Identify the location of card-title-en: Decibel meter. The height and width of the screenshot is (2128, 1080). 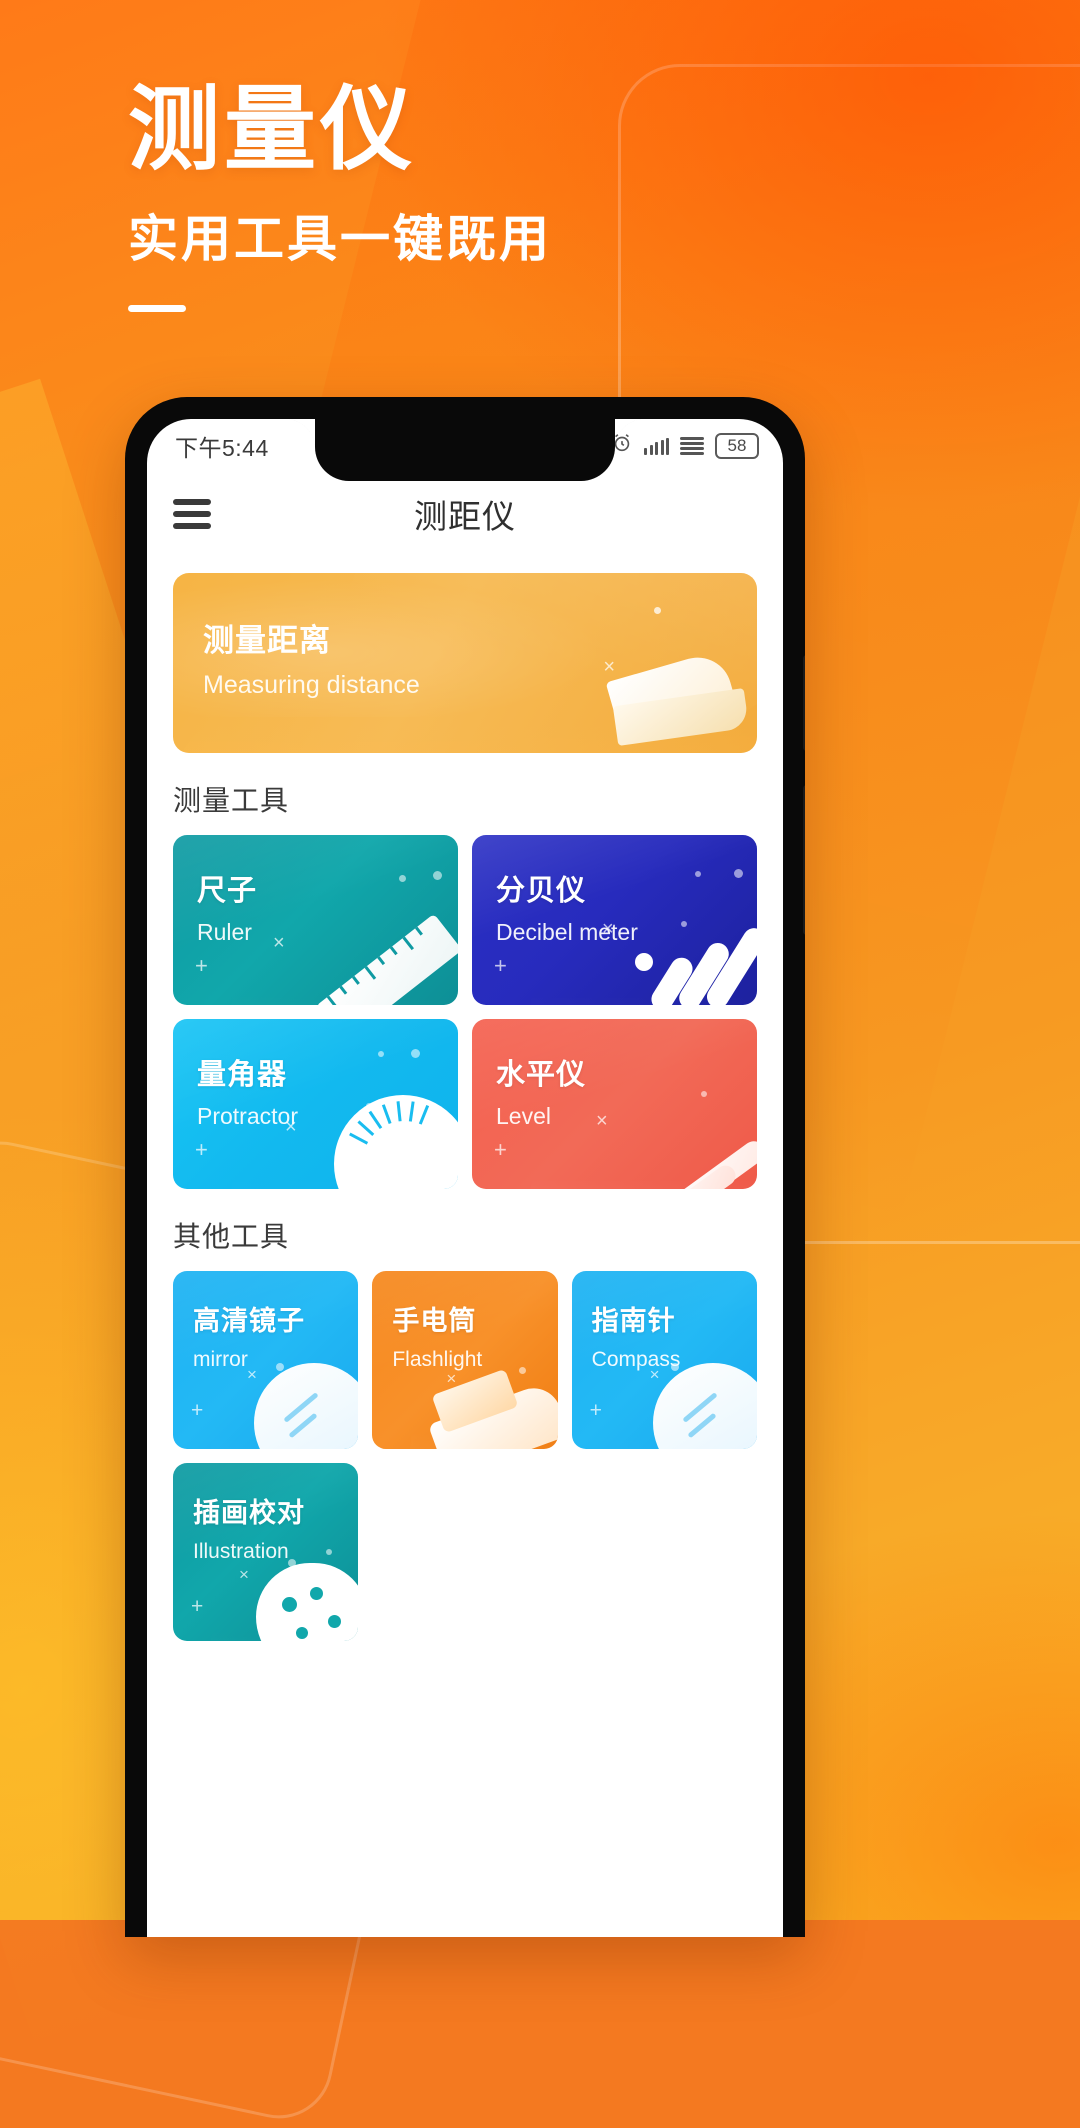
(567, 932).